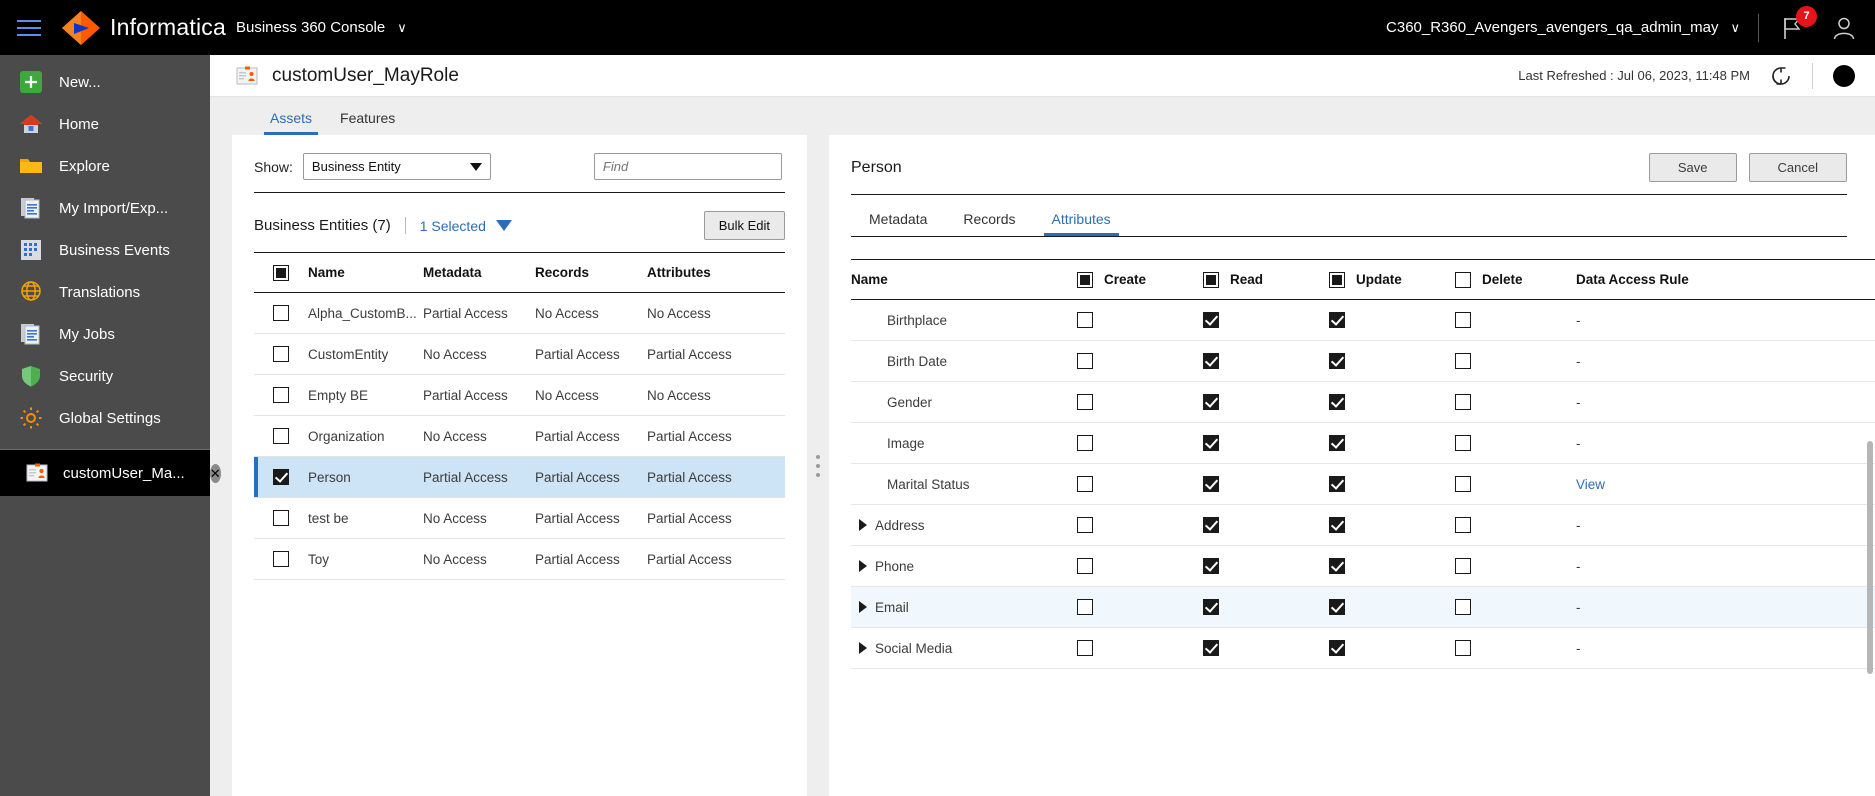 This screenshot has height=796, width=1875. I want to click on attributes-vertical-scrollbar, so click(1870, 557).